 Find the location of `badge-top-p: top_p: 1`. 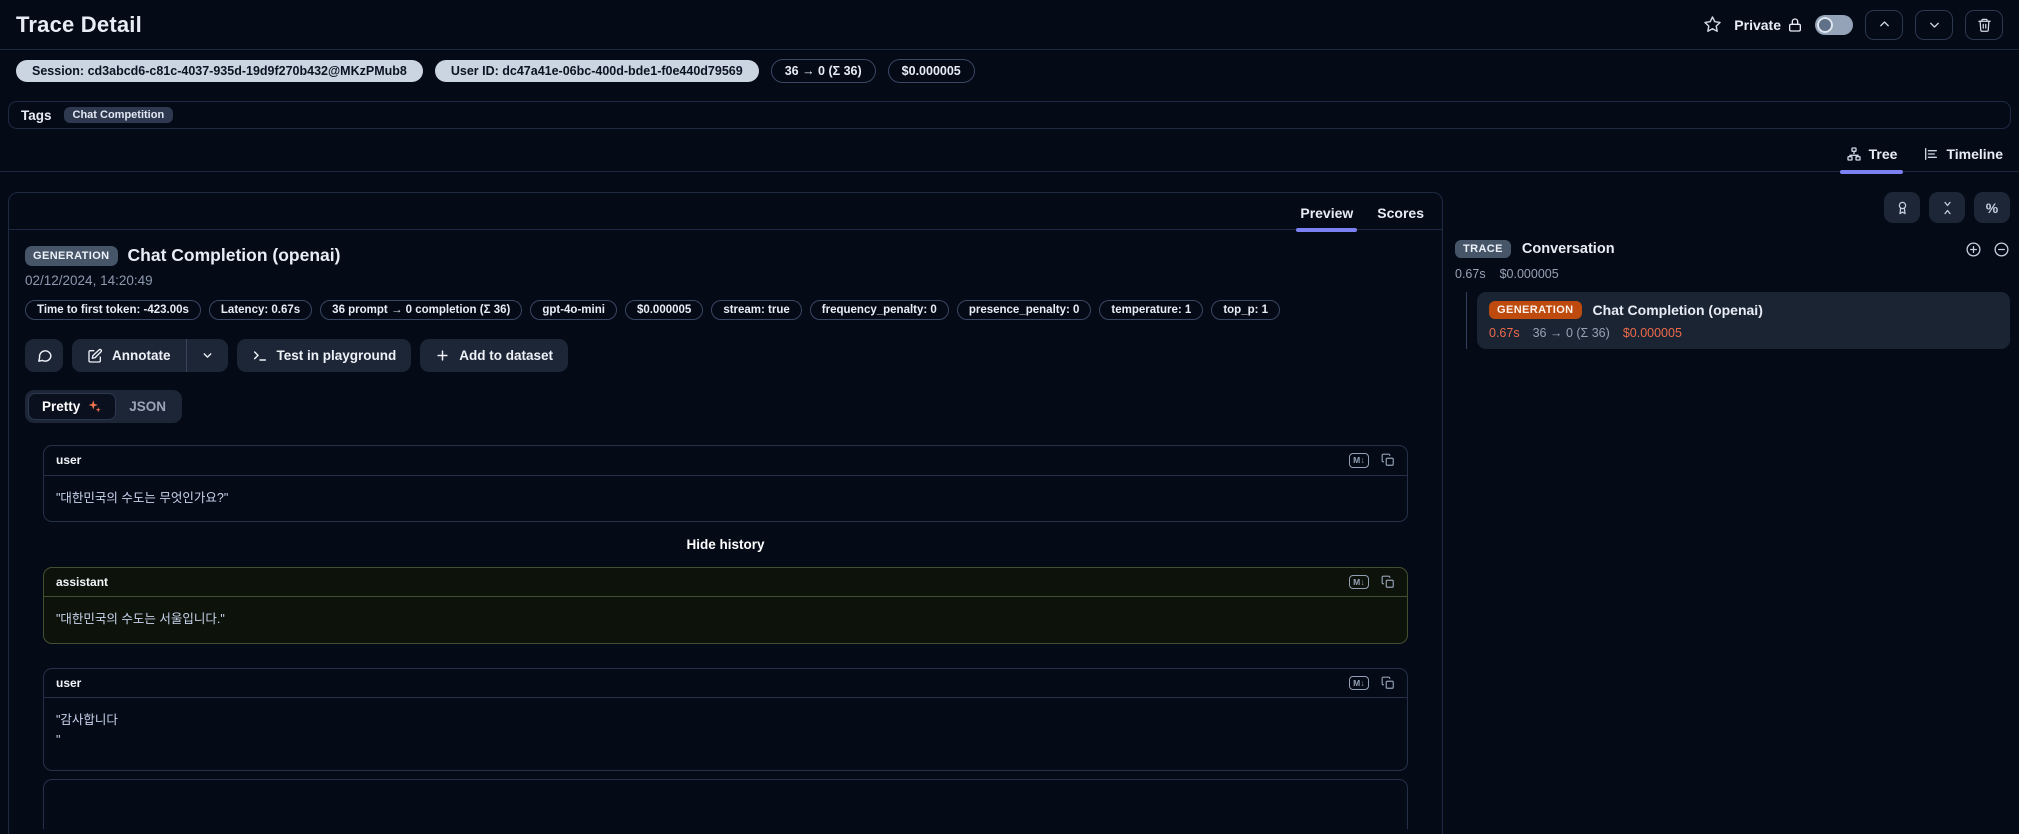

badge-top-p: top_p: 1 is located at coordinates (1246, 310).